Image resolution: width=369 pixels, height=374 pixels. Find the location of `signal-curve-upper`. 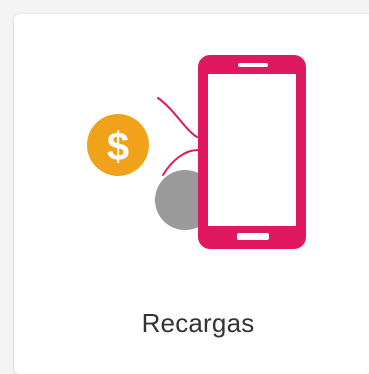

signal-curve-upper is located at coordinates (177, 117).